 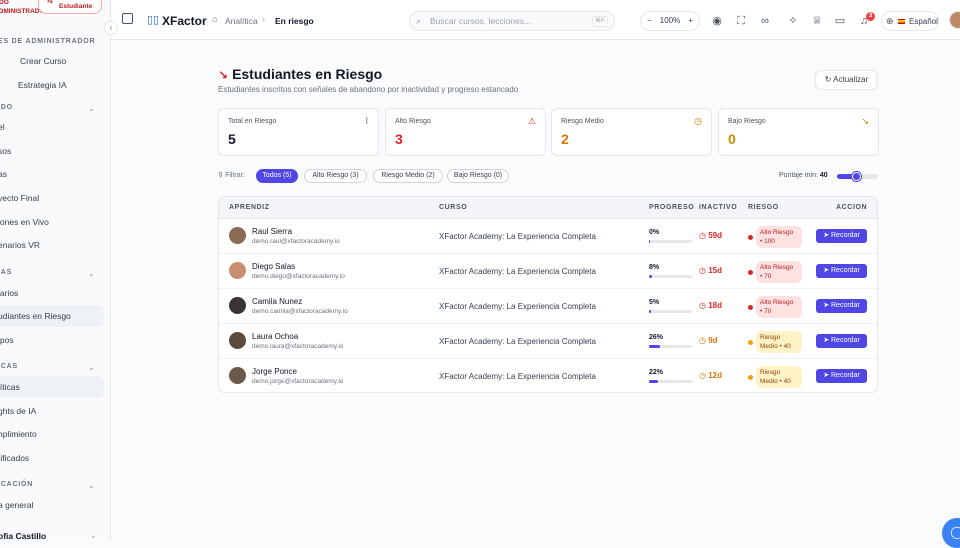 What do you see at coordinates (52, 316) in the screenshot?
I see `sidebar-item: udiantes en Riesgo` at bounding box center [52, 316].